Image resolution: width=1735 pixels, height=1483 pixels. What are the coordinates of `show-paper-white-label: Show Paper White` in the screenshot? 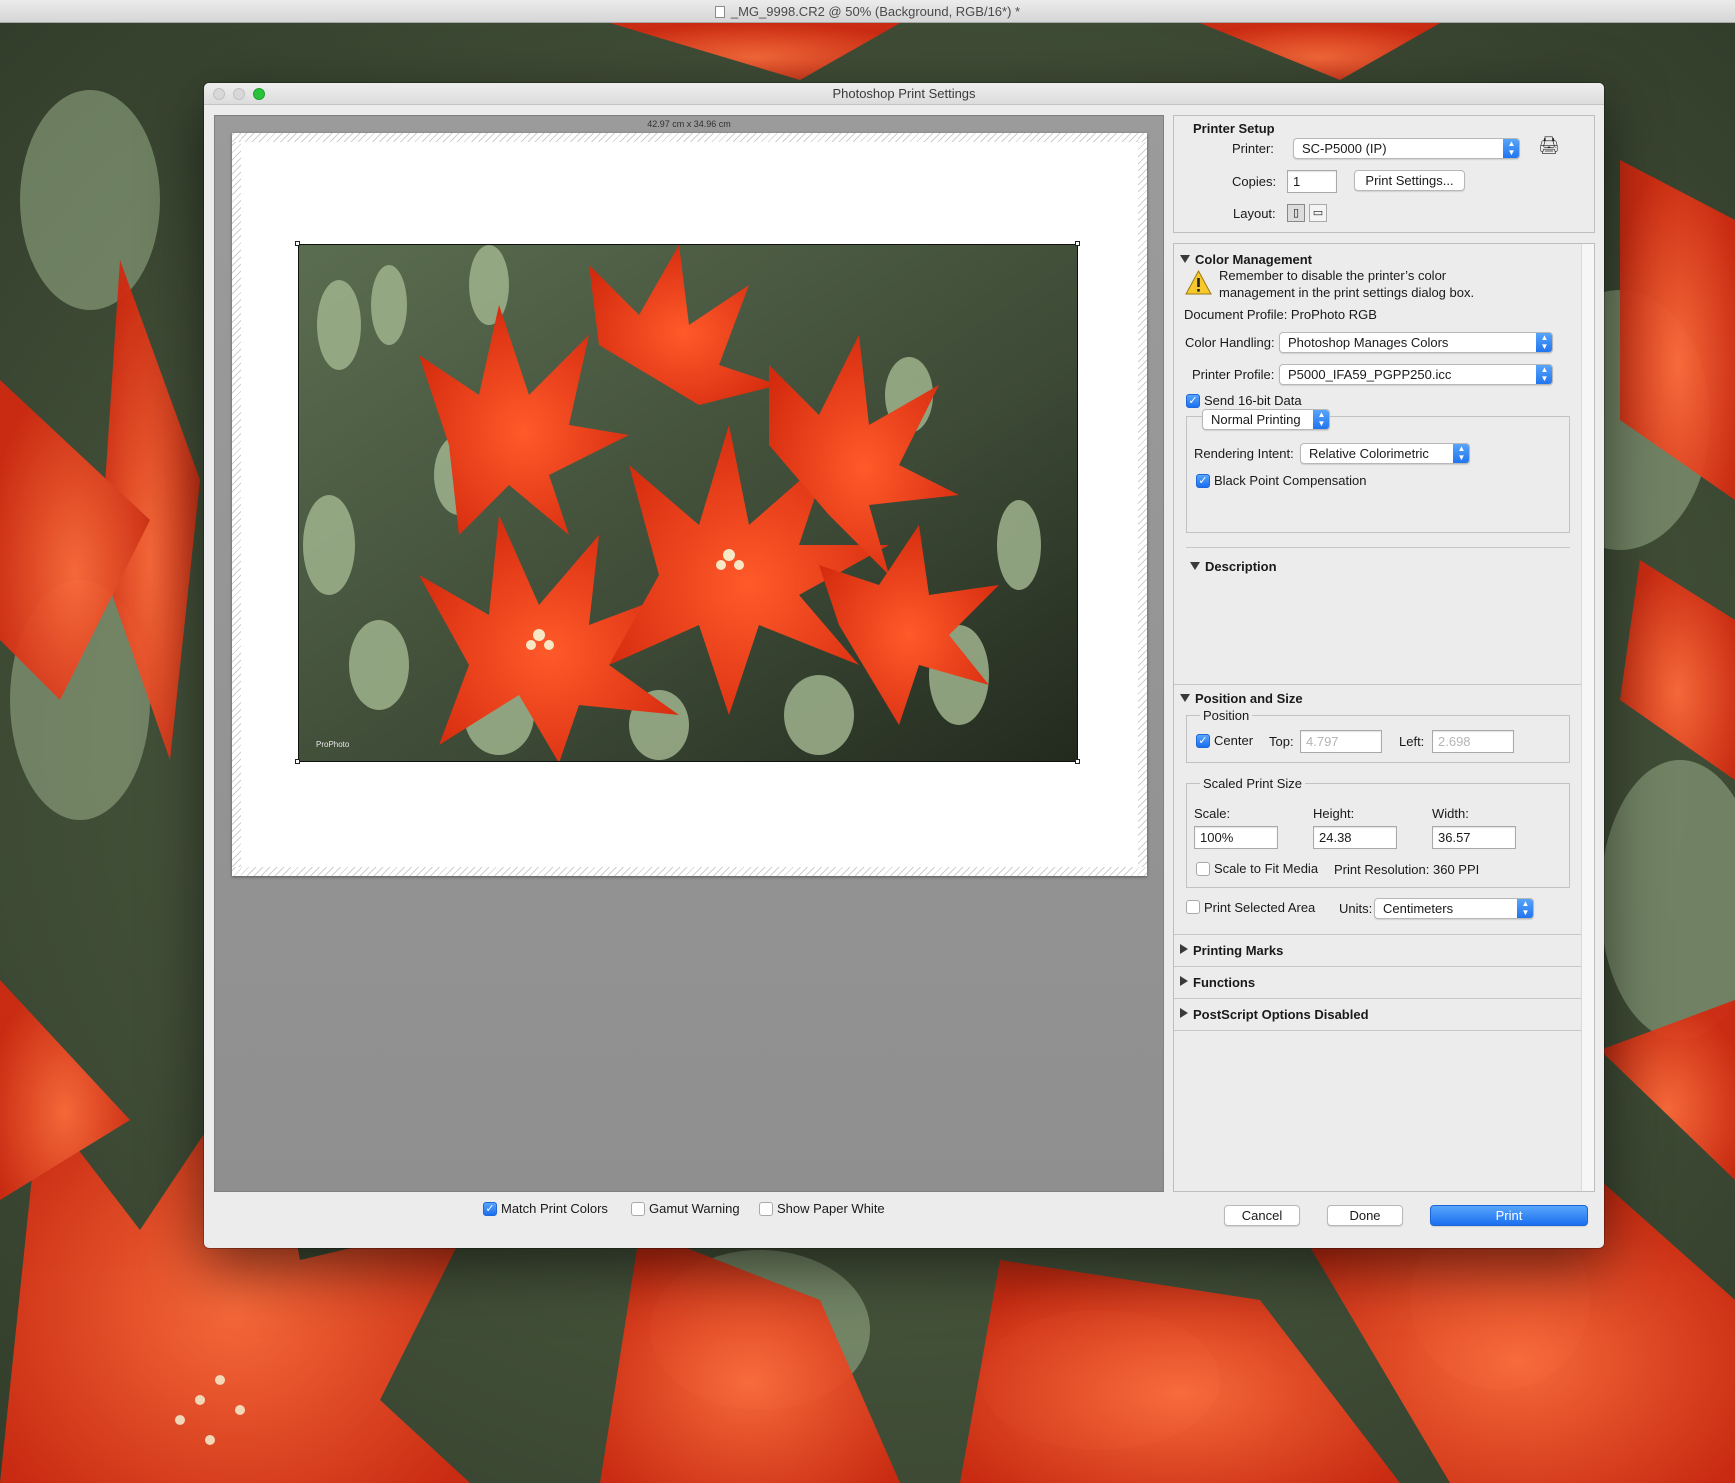 It's located at (831, 1208).